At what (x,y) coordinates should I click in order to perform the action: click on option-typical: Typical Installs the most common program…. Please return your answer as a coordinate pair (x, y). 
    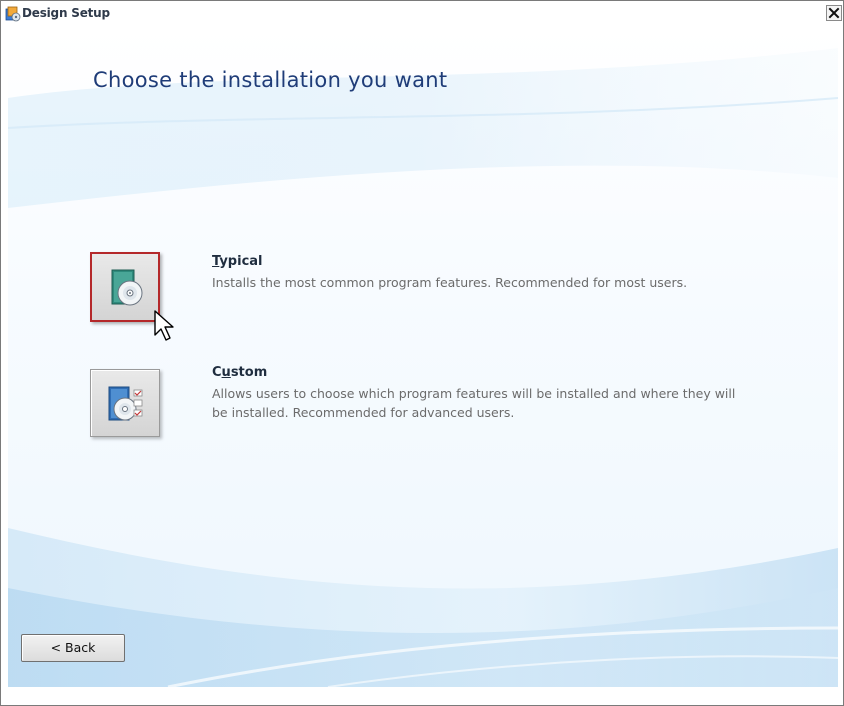
    Looking at the image, I should click on (423, 293).